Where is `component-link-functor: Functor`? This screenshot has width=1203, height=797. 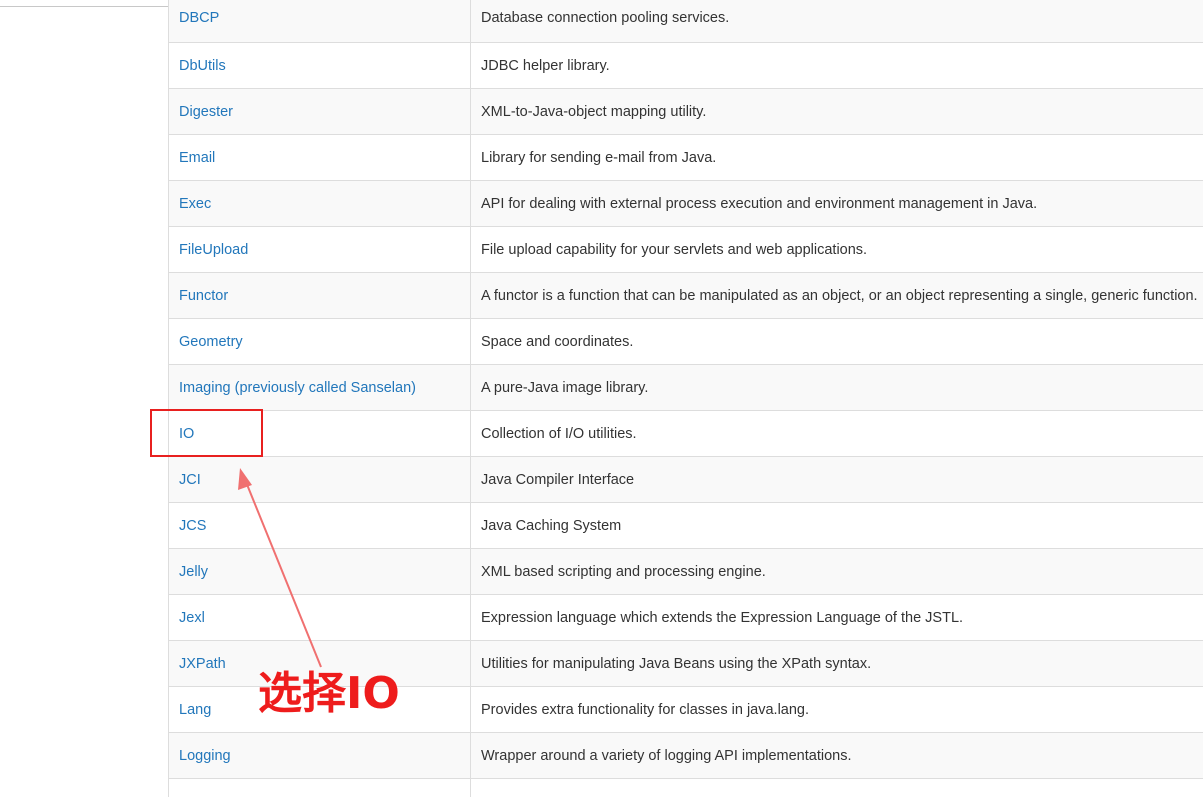 component-link-functor: Functor is located at coordinates (203, 296).